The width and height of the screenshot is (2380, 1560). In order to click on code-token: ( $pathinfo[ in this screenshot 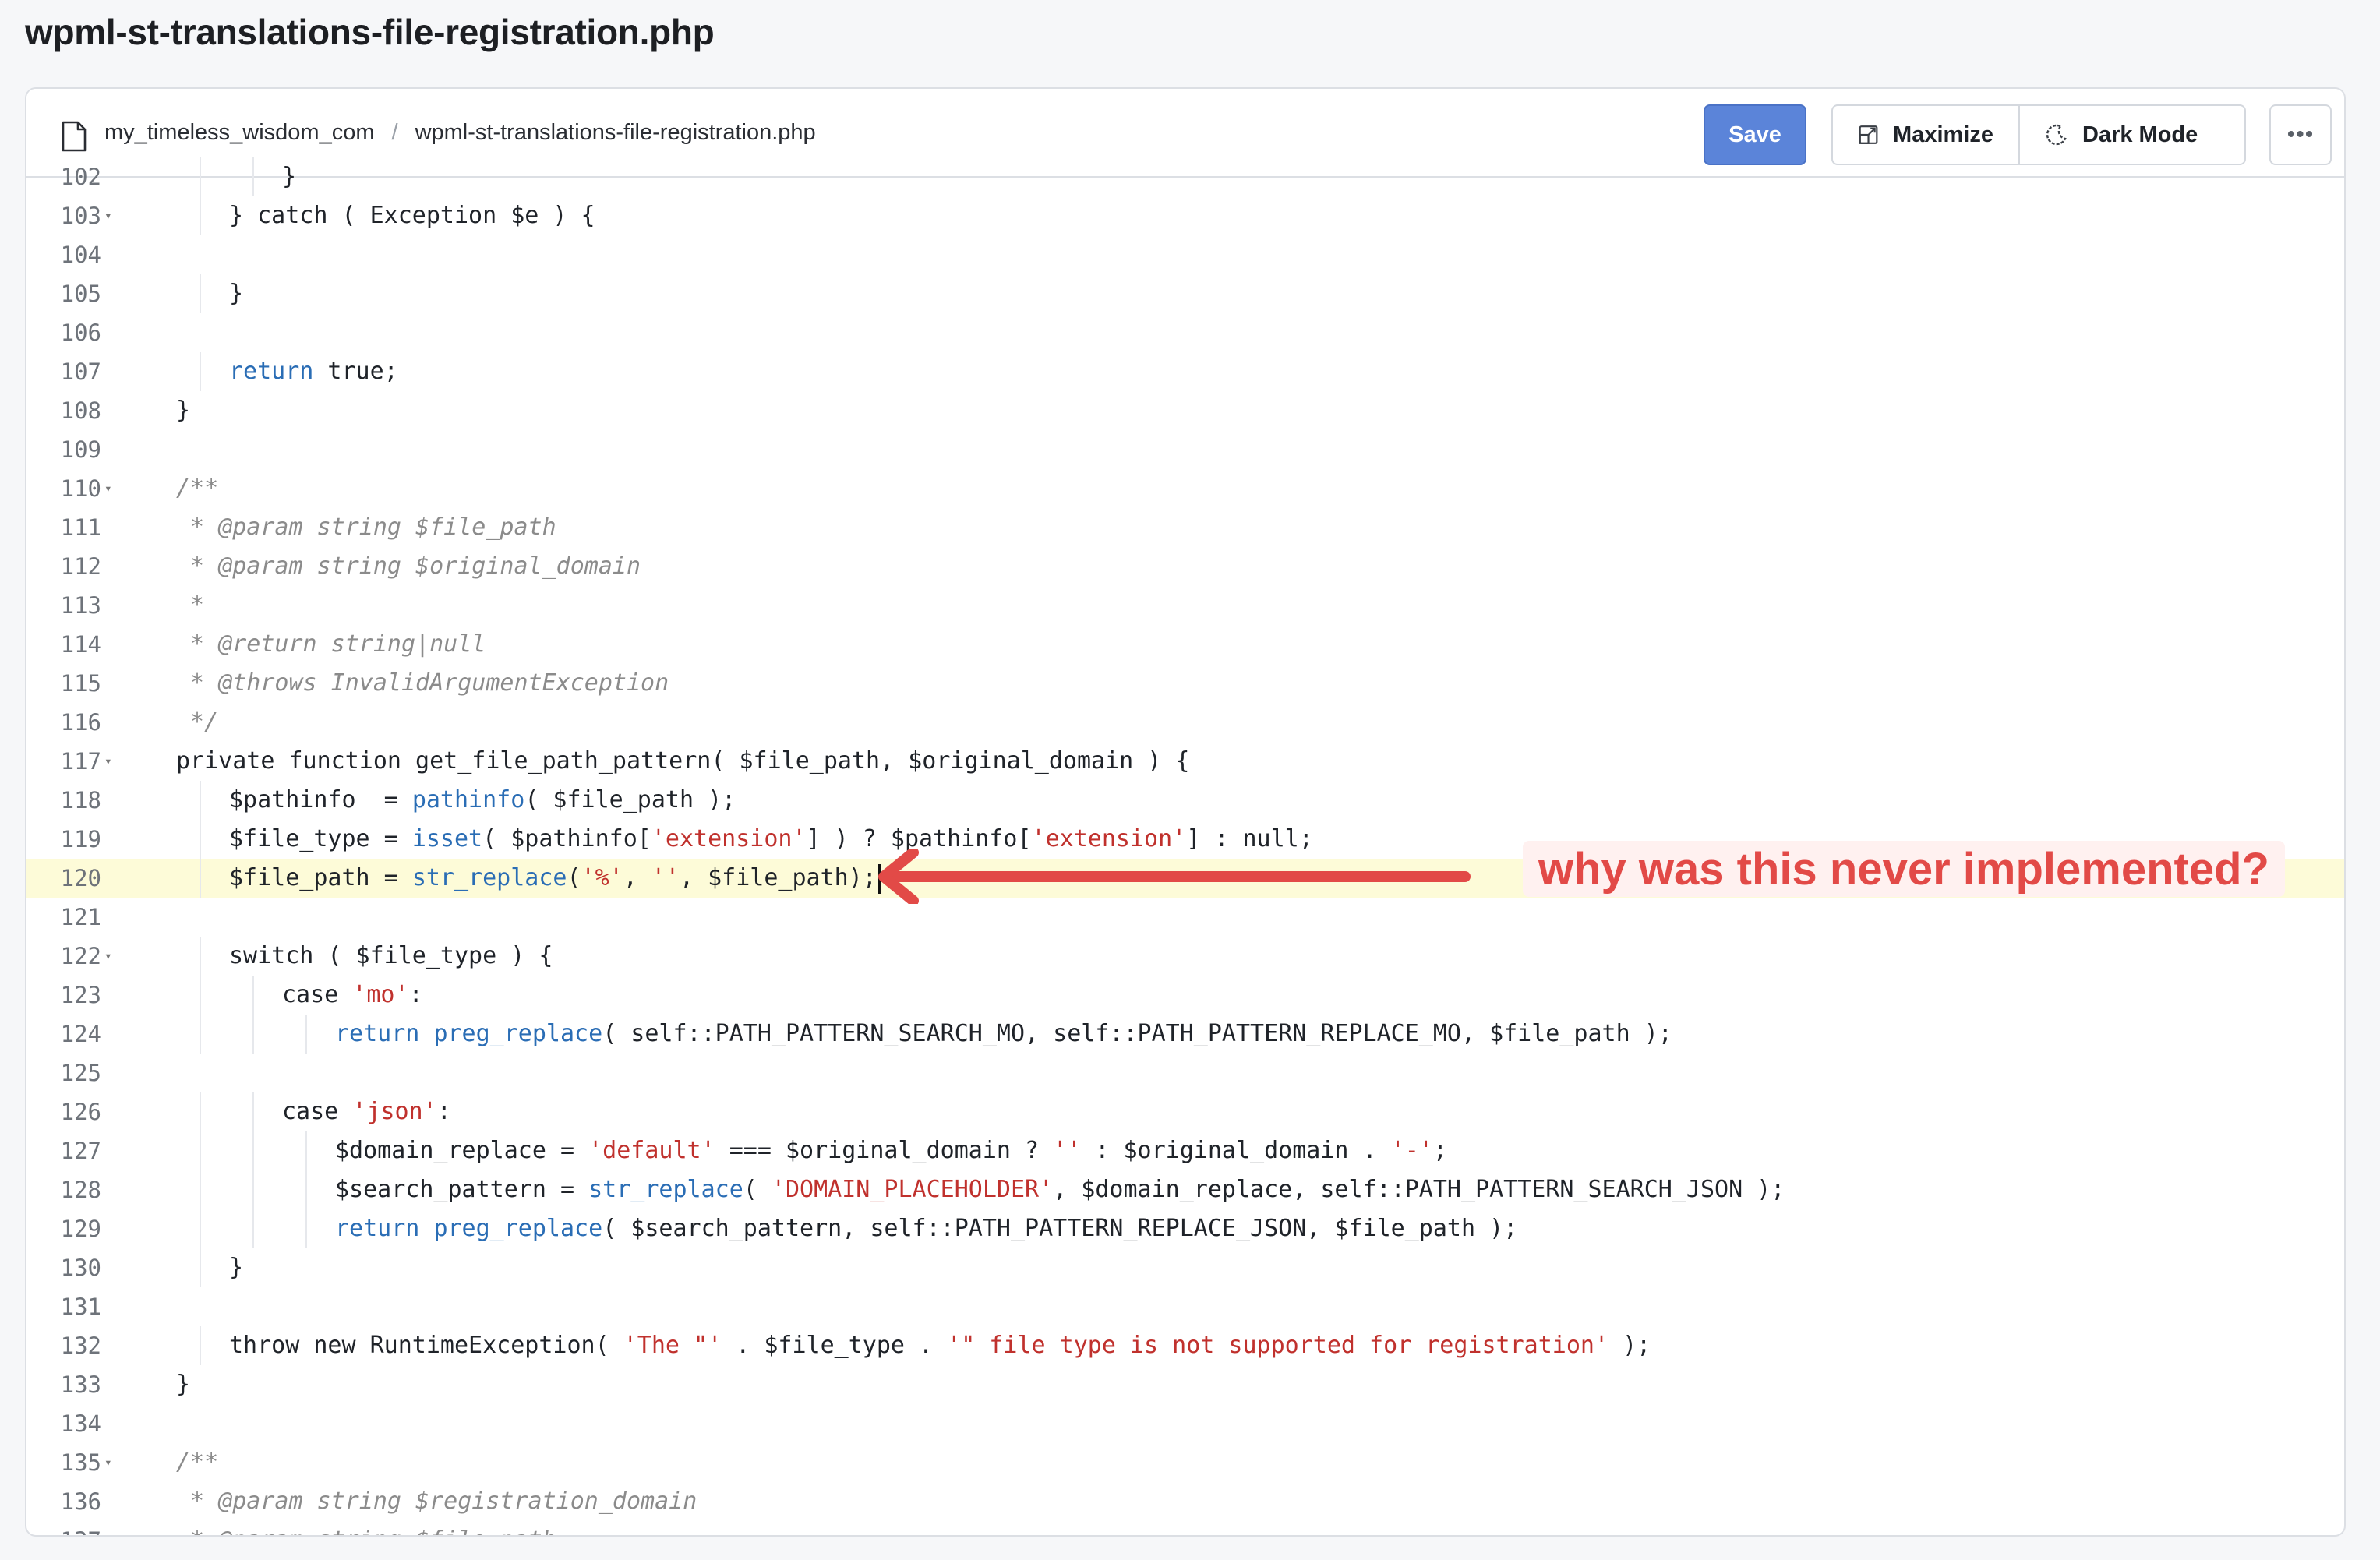, I will do `click(567, 839)`.